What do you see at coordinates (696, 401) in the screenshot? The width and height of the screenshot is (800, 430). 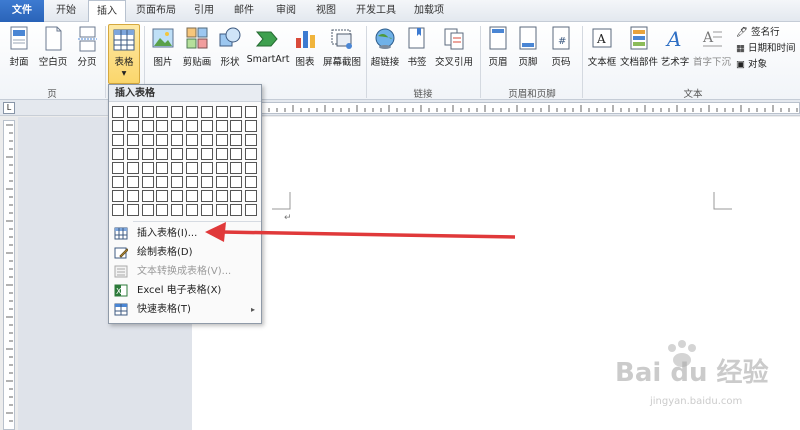 I see `watermark-url: jingyan.baidu.com` at bounding box center [696, 401].